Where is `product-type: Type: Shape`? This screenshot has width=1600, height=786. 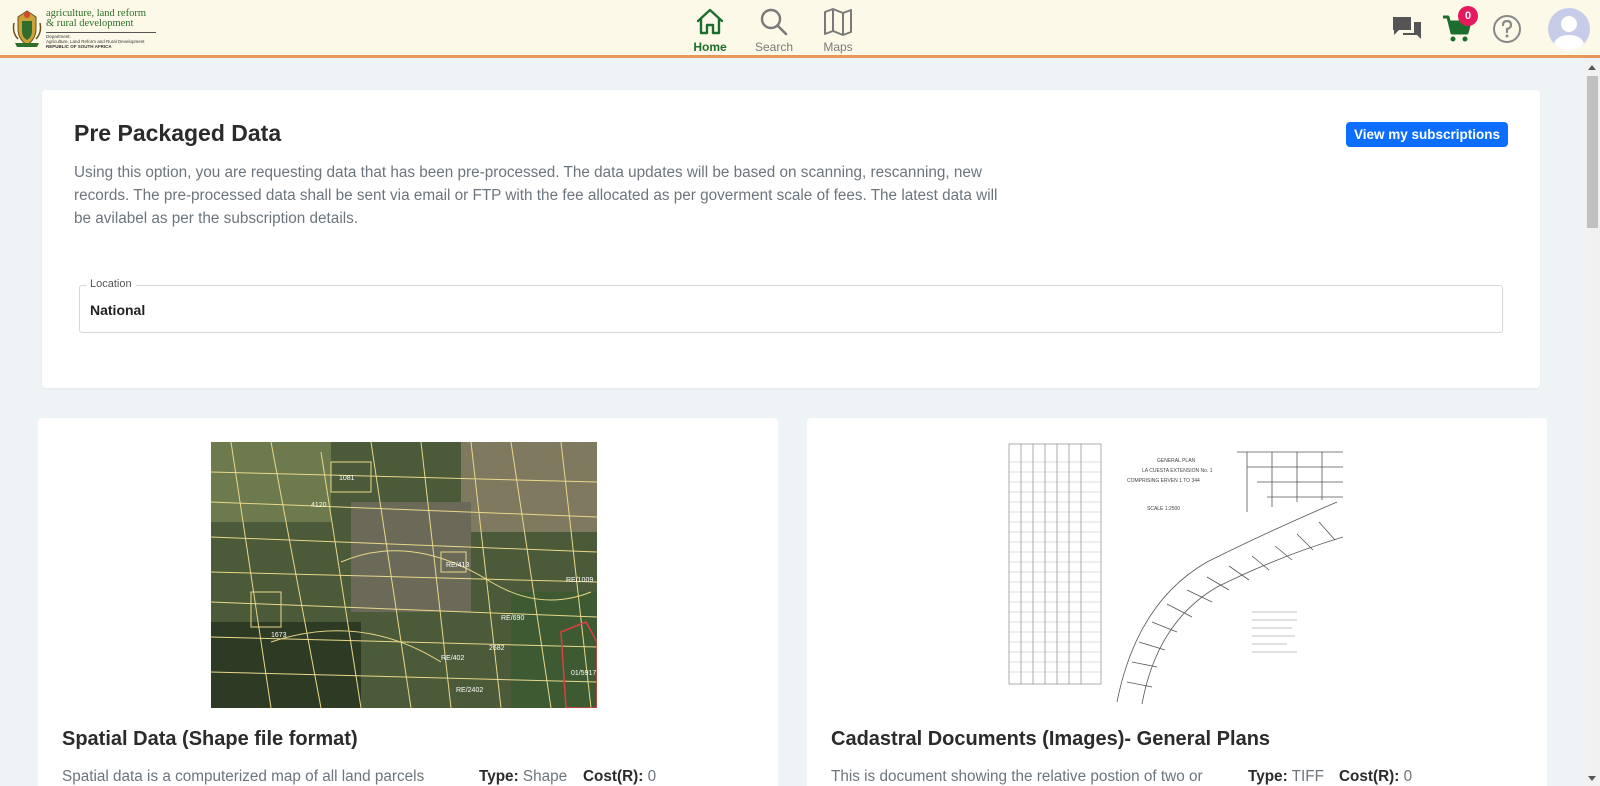
product-type: Type: Shape is located at coordinates (523, 777).